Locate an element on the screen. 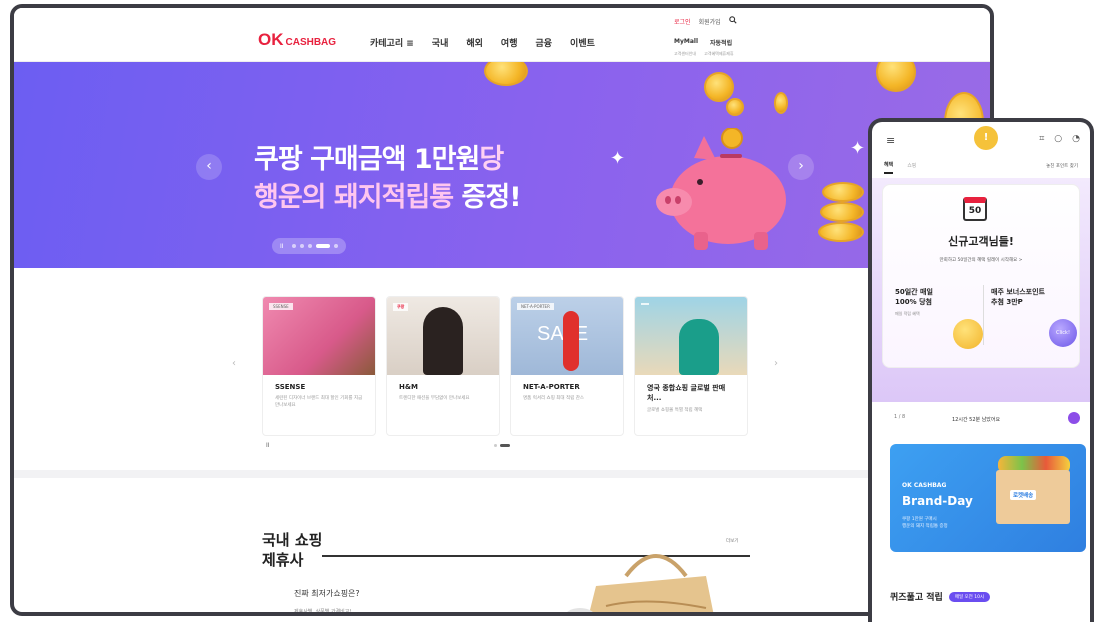  more-link: 더보기 is located at coordinates (732, 541).